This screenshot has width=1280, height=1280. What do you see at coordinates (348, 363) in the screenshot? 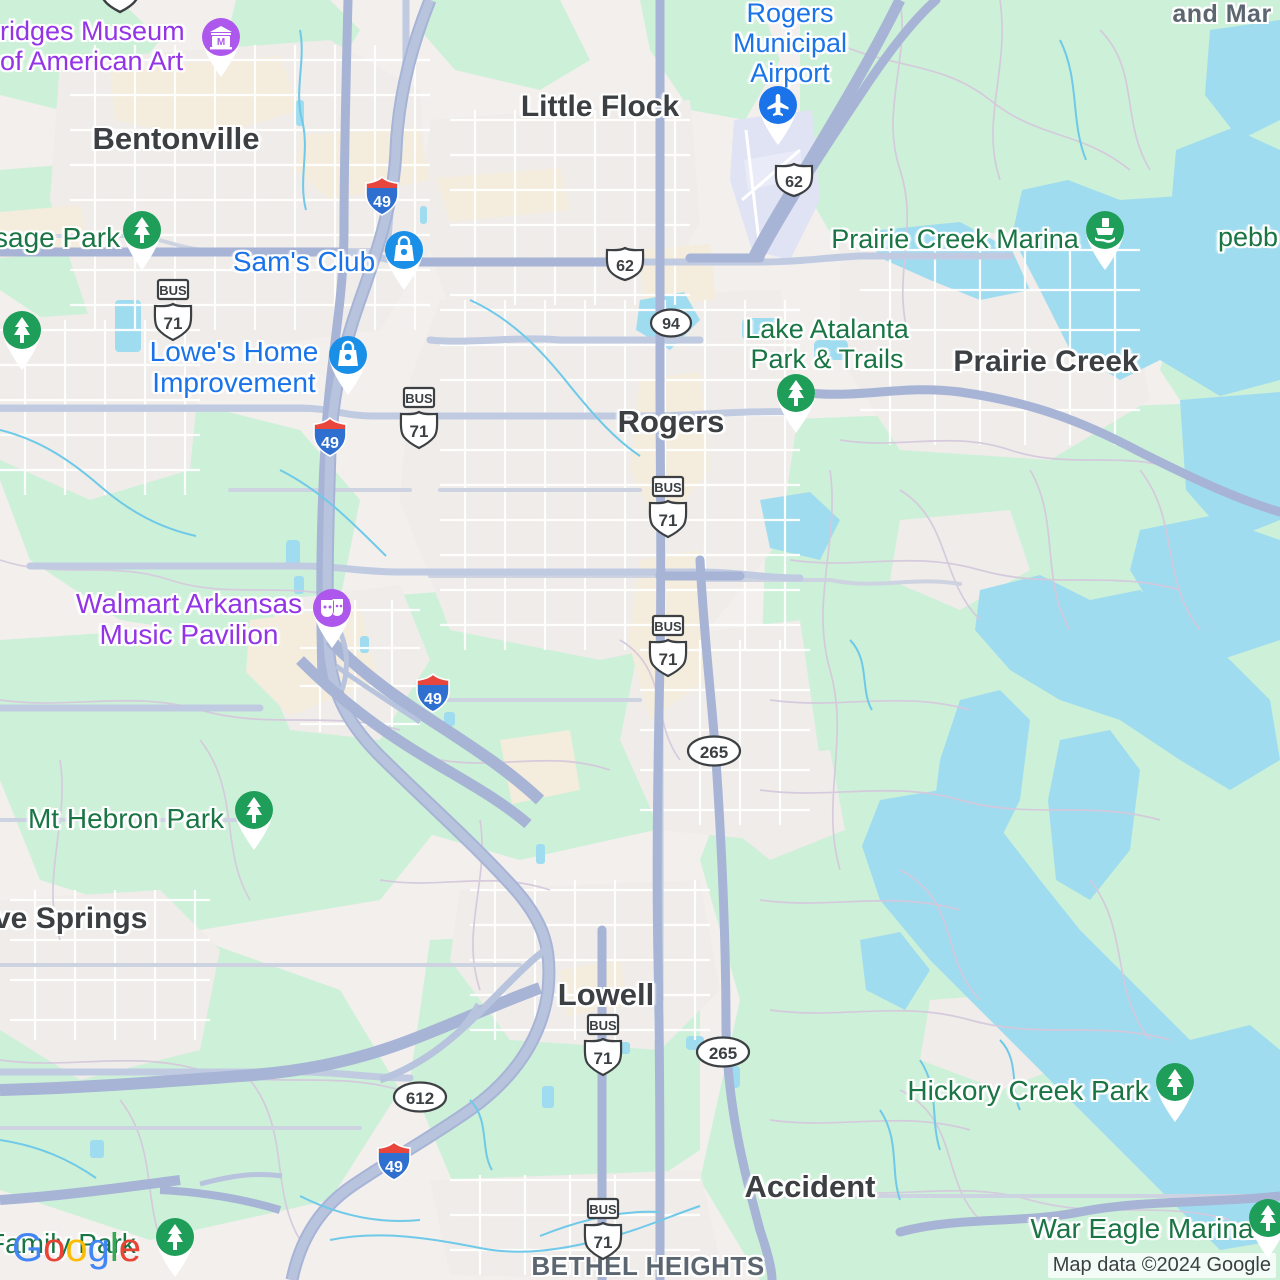
I see `poi-pin-lowes` at bounding box center [348, 363].